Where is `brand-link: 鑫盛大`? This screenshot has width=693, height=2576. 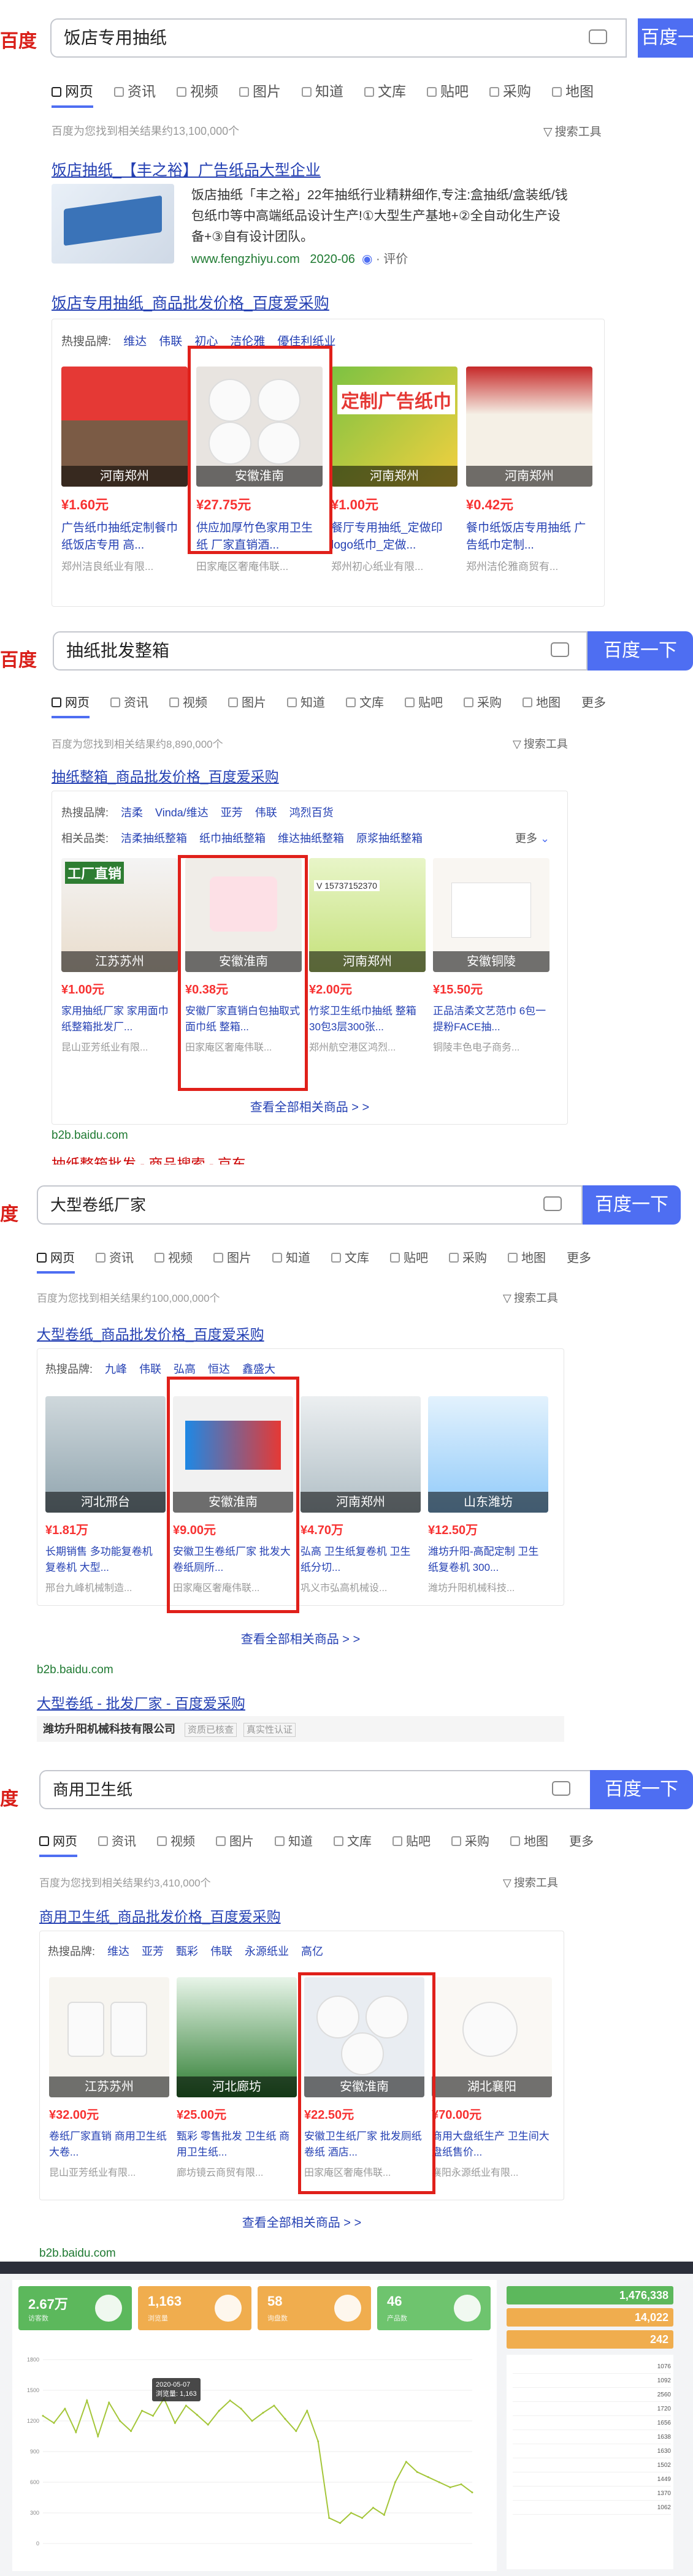
brand-link: 鑫盛大 is located at coordinates (258, 1369).